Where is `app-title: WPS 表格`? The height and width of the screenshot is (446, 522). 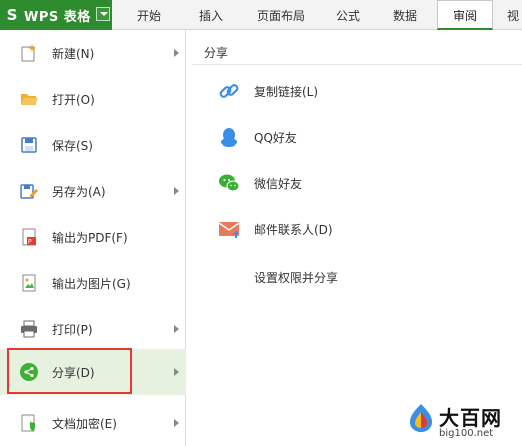 app-title: WPS 表格 is located at coordinates (57, 17).